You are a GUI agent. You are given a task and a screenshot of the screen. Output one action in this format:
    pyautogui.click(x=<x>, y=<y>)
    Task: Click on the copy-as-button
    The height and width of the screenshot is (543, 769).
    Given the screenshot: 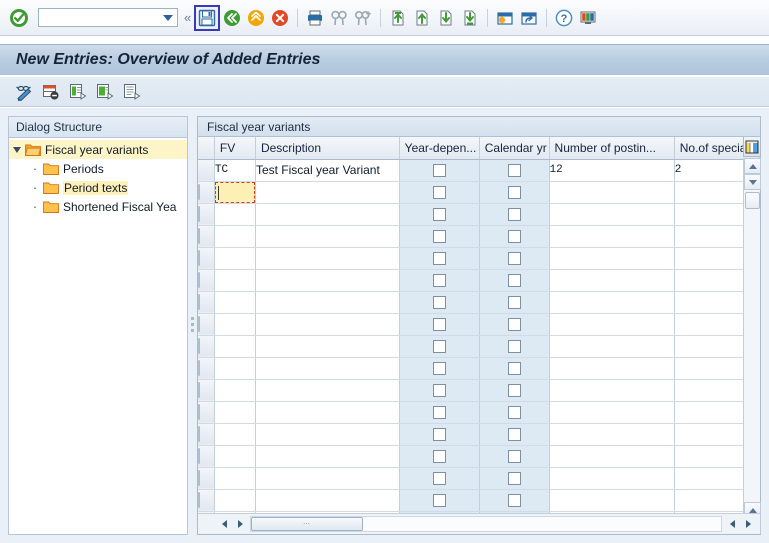 What is the action you would take?
    pyautogui.click(x=78, y=92)
    